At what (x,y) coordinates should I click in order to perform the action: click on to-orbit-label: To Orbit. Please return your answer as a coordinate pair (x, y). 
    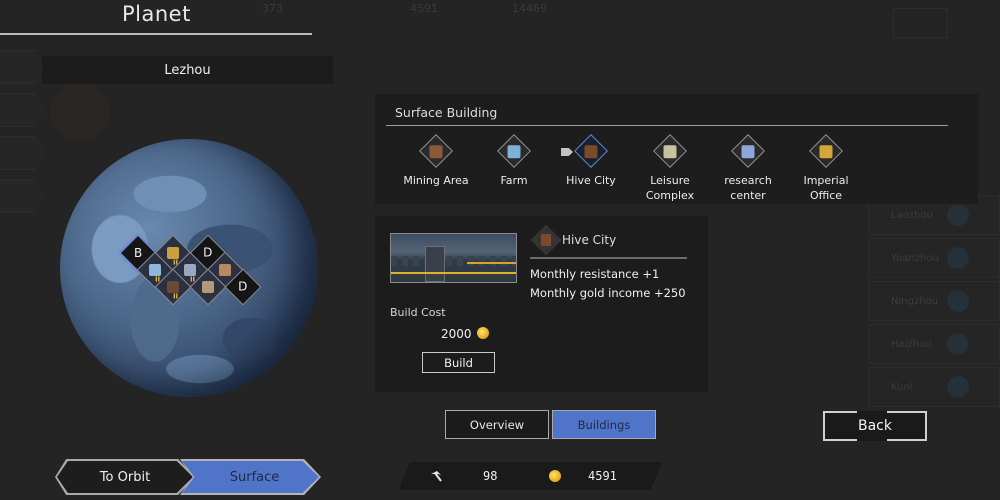
    Looking at the image, I should click on (125, 477).